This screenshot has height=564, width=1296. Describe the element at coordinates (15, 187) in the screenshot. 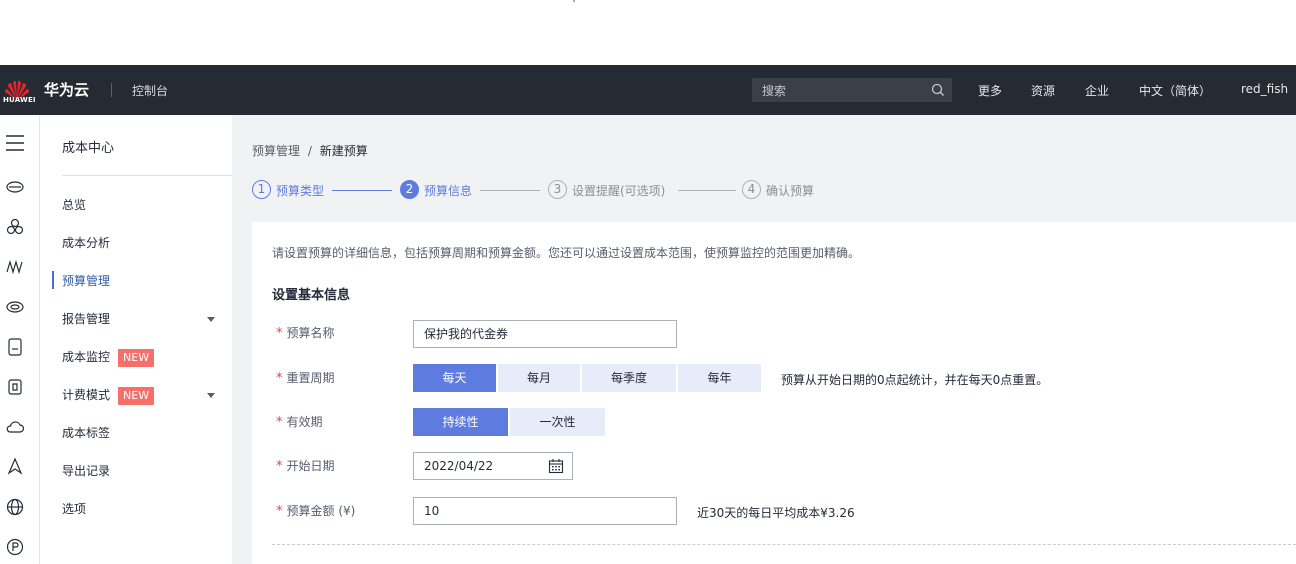

I see `cloud-server-icon` at that location.